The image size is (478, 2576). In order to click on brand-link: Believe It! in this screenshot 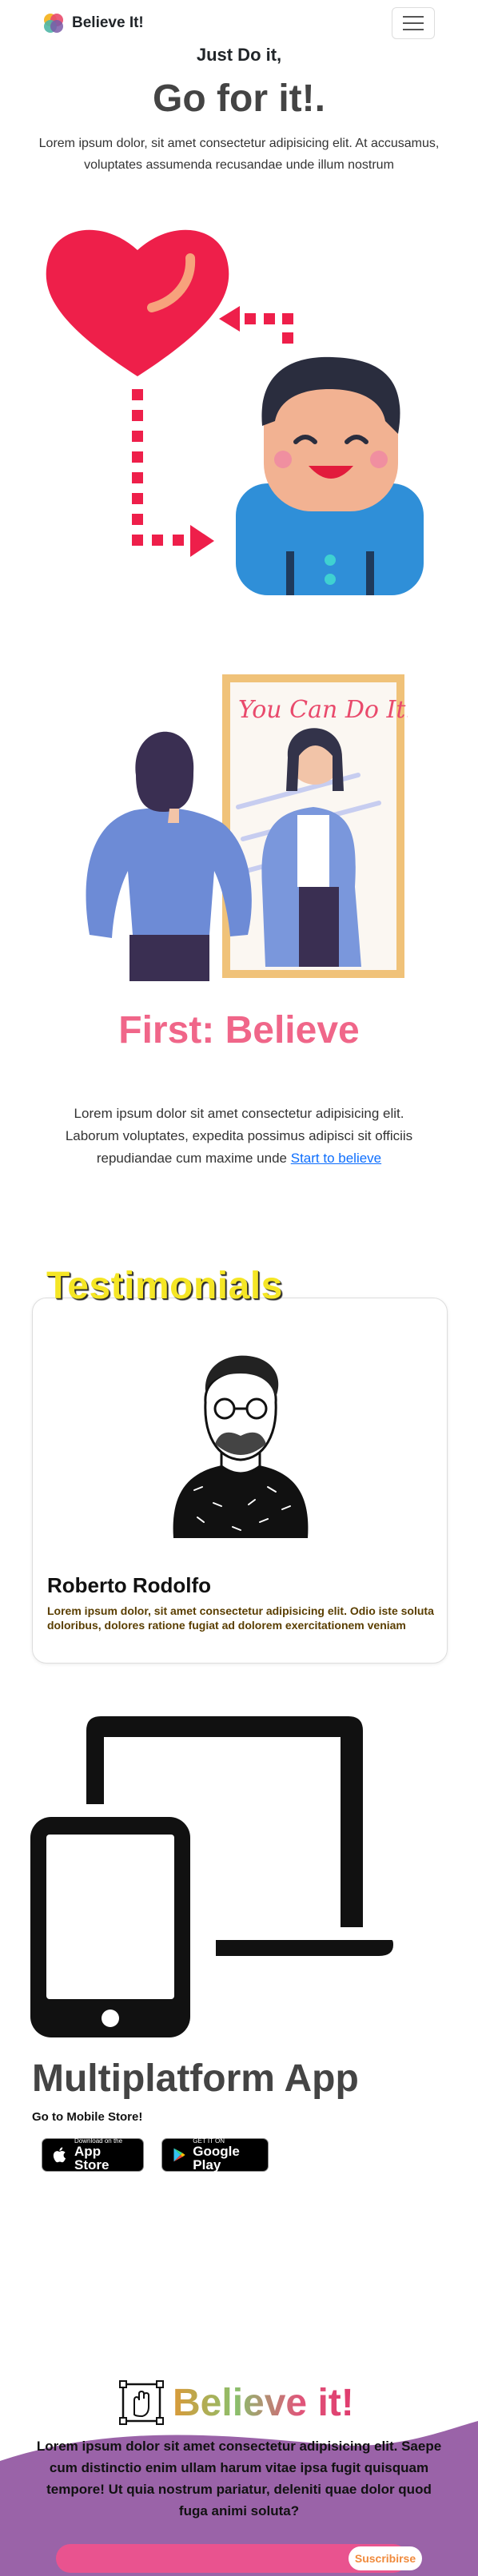, I will do `click(93, 23)`.